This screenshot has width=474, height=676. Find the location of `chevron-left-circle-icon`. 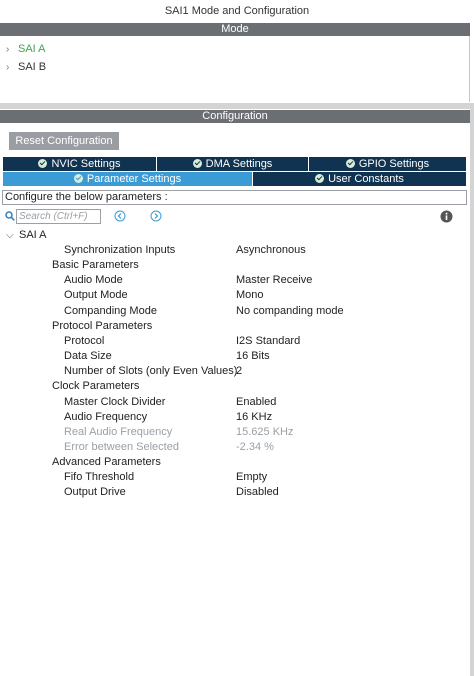

chevron-left-circle-icon is located at coordinates (120, 216).